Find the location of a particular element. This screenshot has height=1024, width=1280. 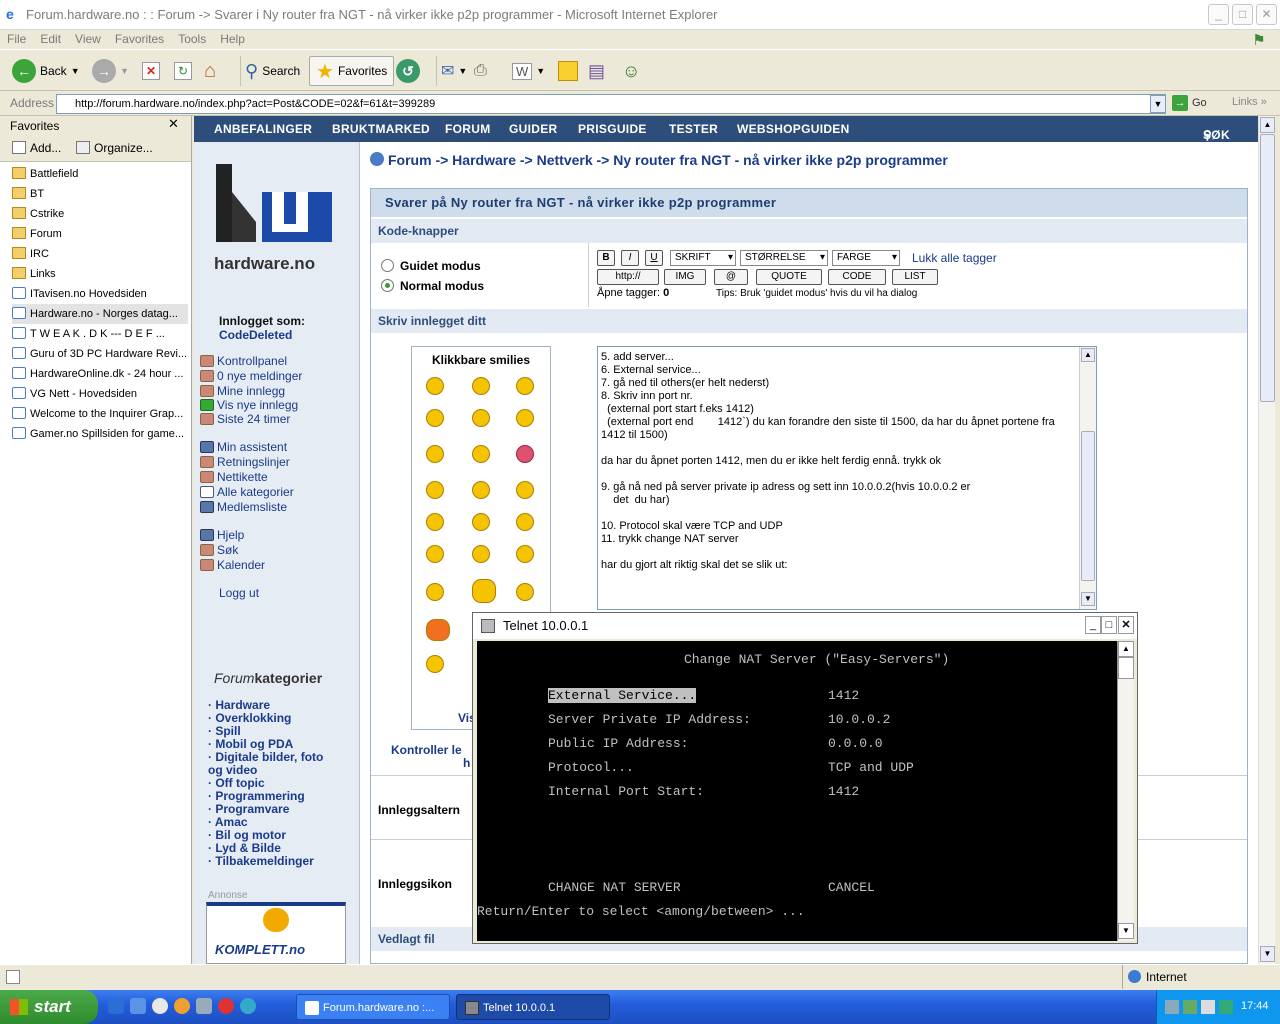

cat-digitale: · Digitale bilder, foto is located at coordinates (265, 757).